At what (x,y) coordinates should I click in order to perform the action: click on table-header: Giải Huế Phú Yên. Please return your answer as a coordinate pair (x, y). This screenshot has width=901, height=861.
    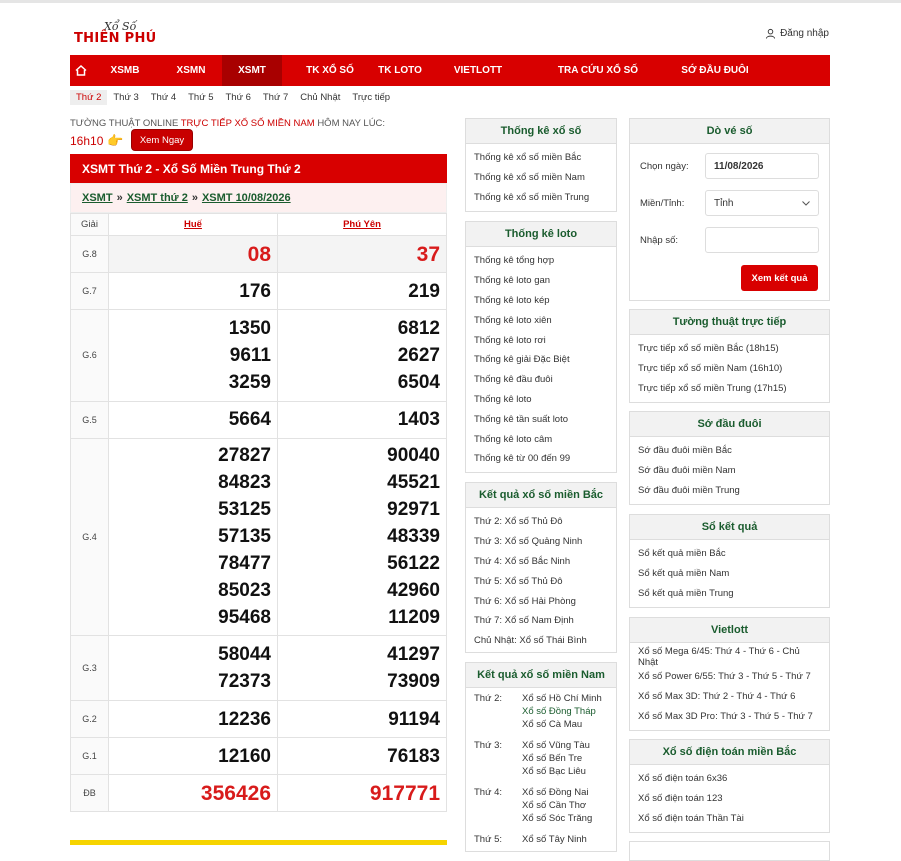
    Looking at the image, I should click on (258, 224).